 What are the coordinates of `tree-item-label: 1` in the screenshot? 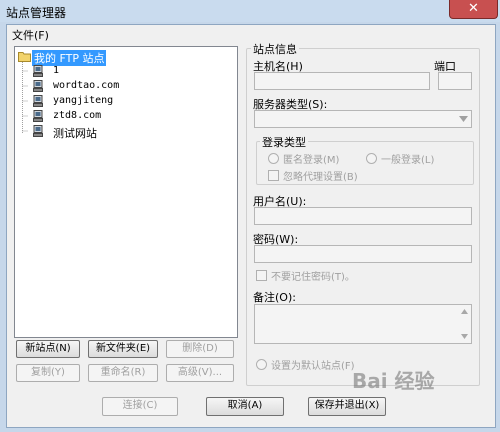 It's located at (56, 70).